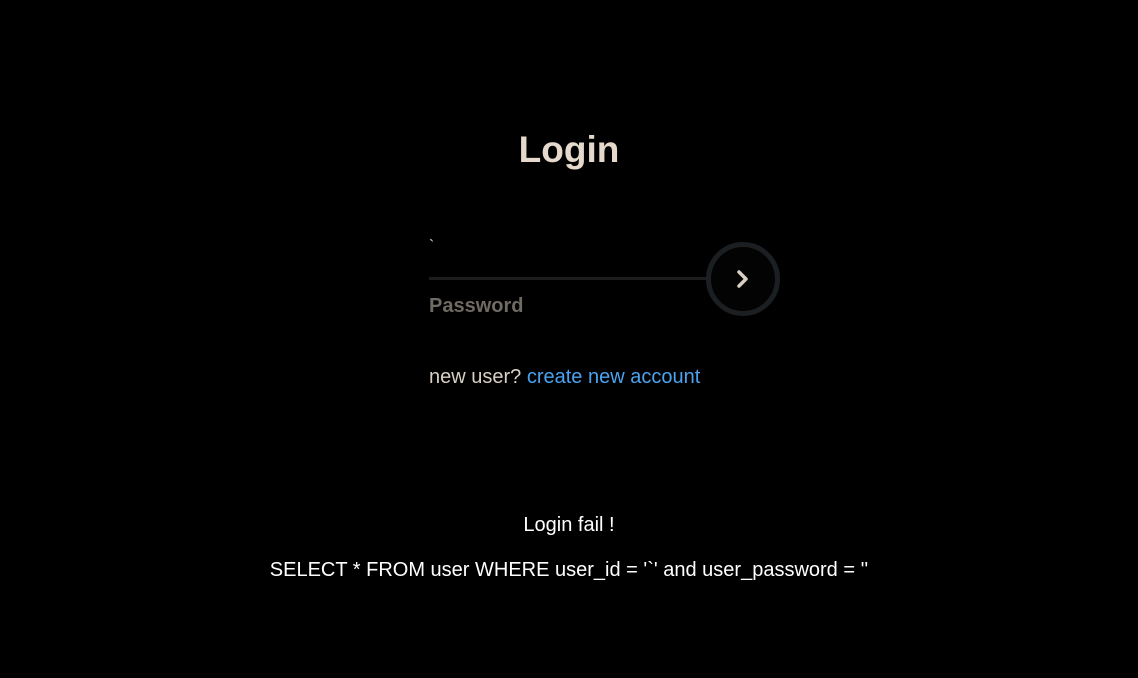 This screenshot has width=1138, height=678. I want to click on password-input: Password, so click(476, 306).